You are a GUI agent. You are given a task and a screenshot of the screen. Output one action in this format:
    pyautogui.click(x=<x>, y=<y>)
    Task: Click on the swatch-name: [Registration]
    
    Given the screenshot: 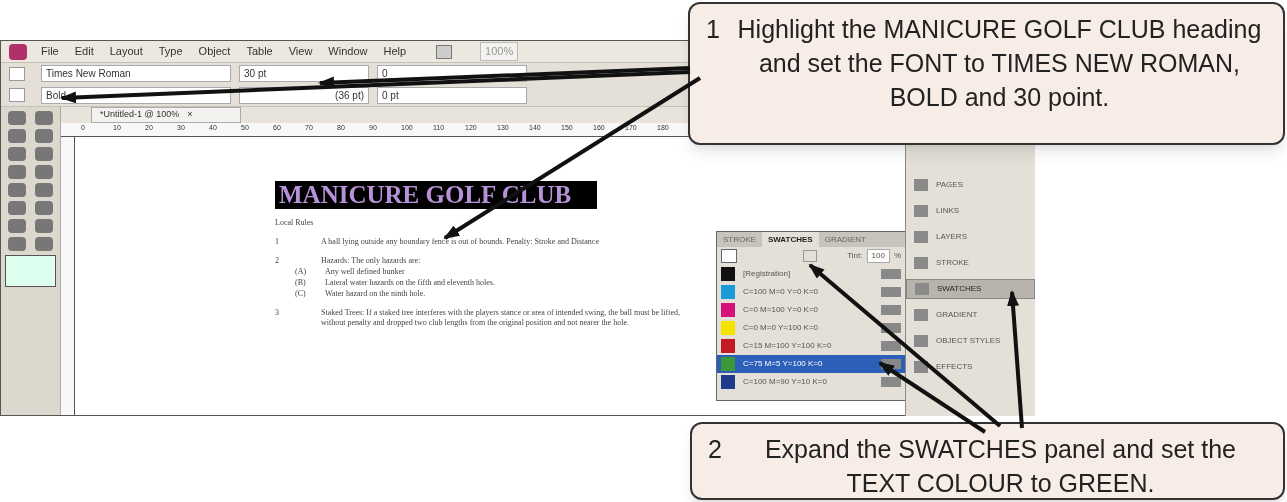 What is the action you would take?
    pyautogui.click(x=767, y=274)
    